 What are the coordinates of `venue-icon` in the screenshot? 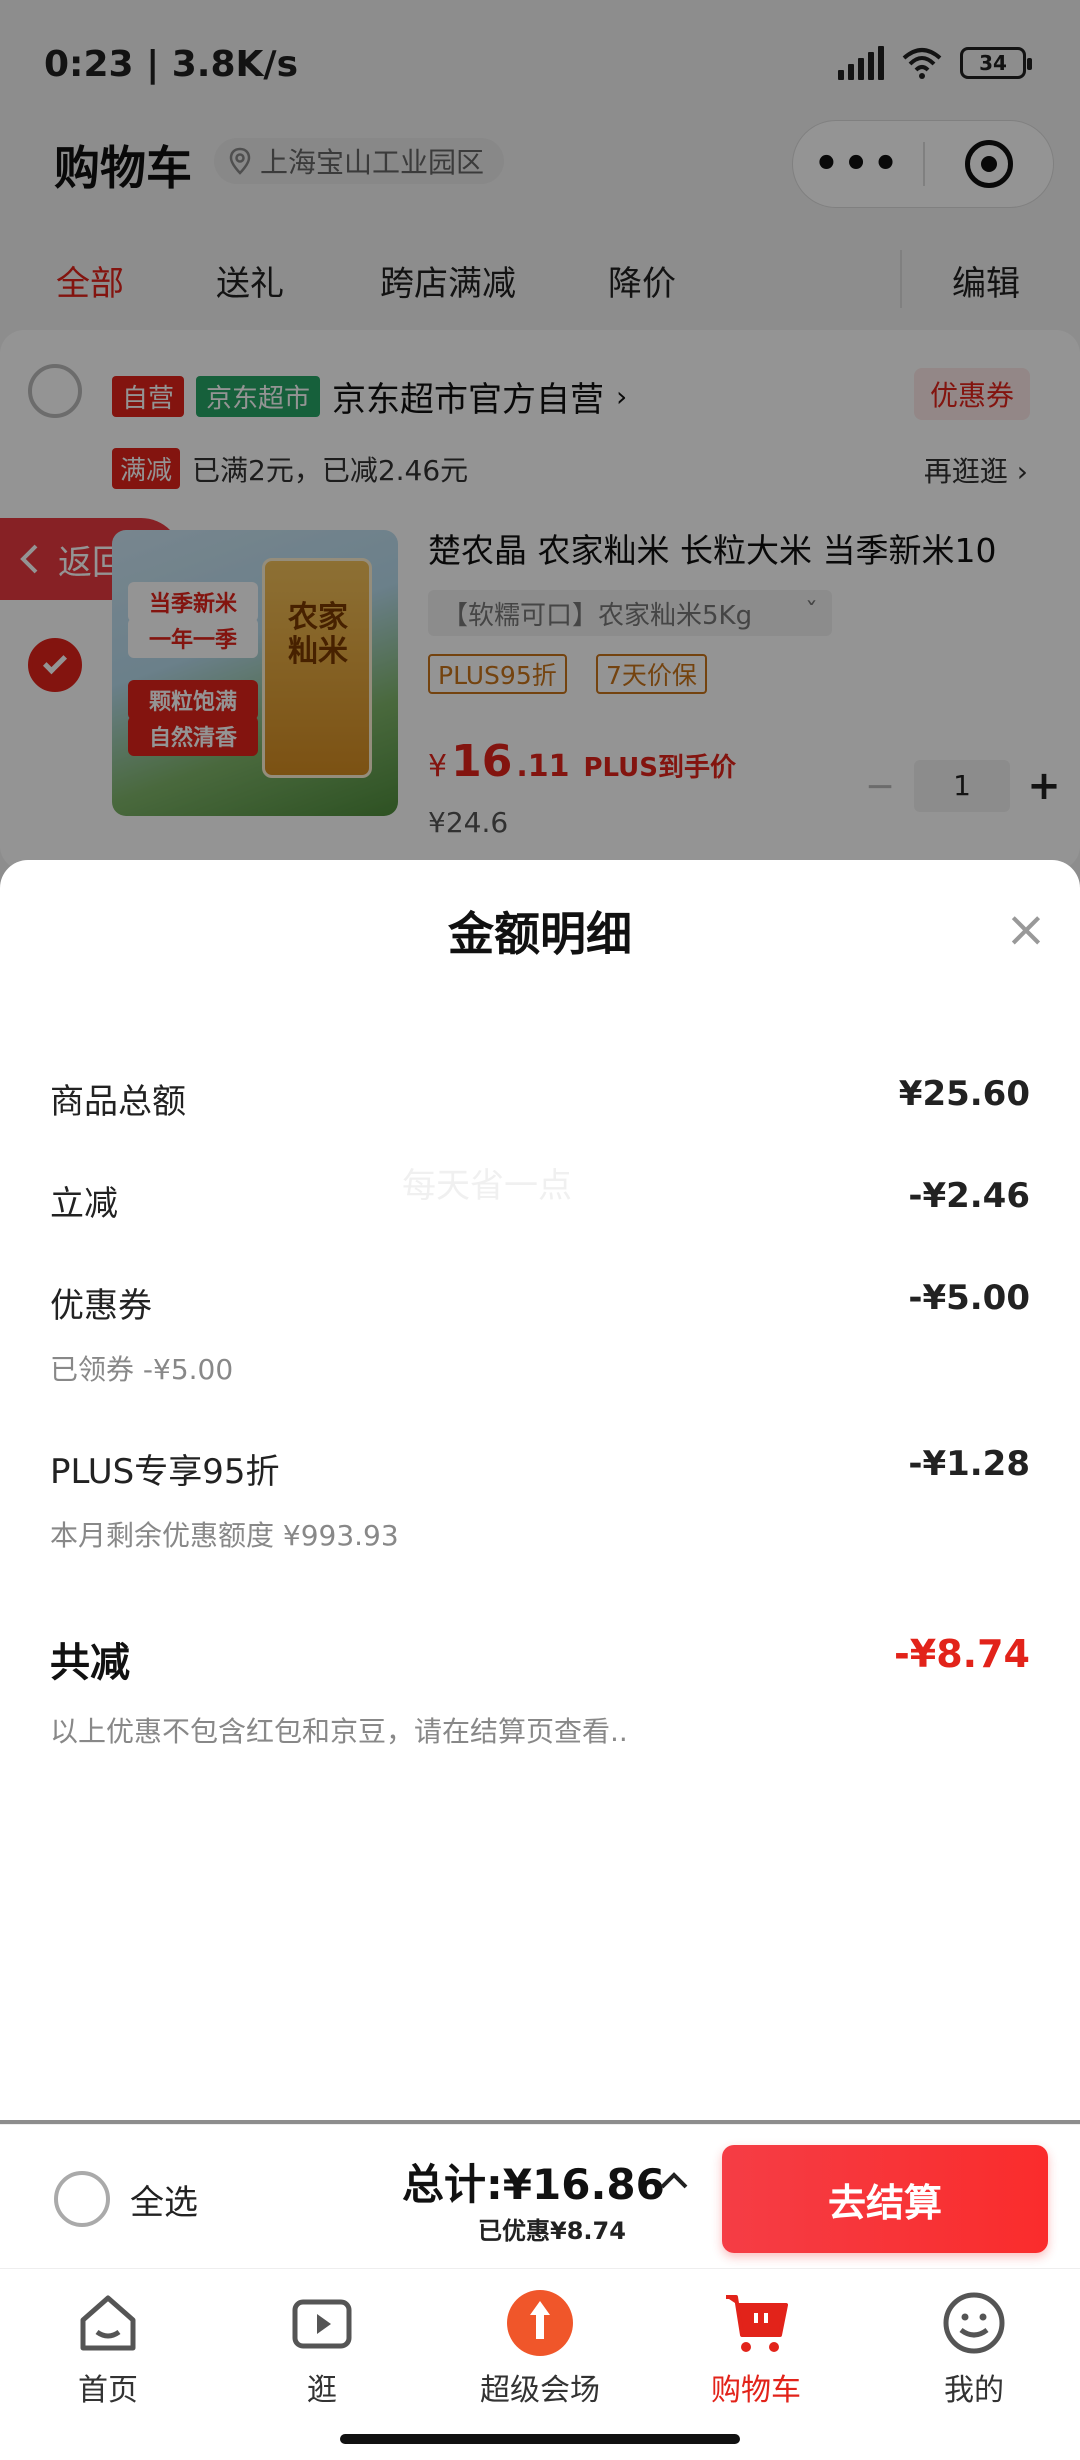 It's located at (540, 2323).